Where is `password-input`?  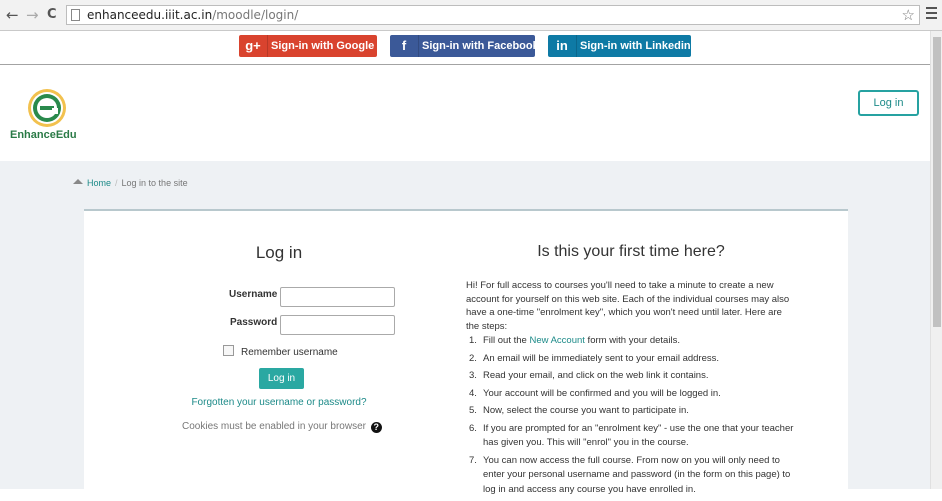
password-input is located at coordinates (337, 325).